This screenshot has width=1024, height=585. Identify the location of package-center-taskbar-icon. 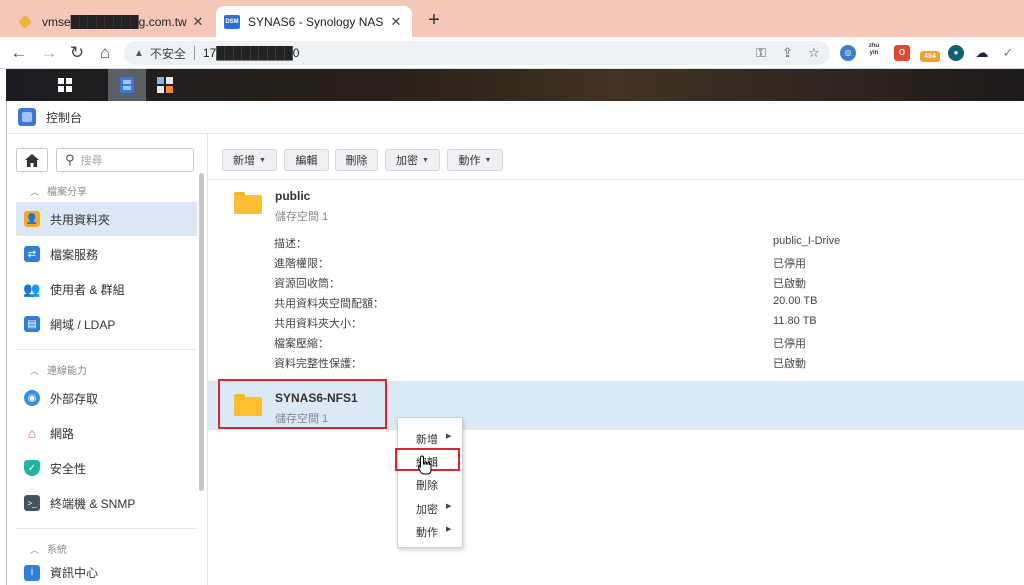
(165, 85).